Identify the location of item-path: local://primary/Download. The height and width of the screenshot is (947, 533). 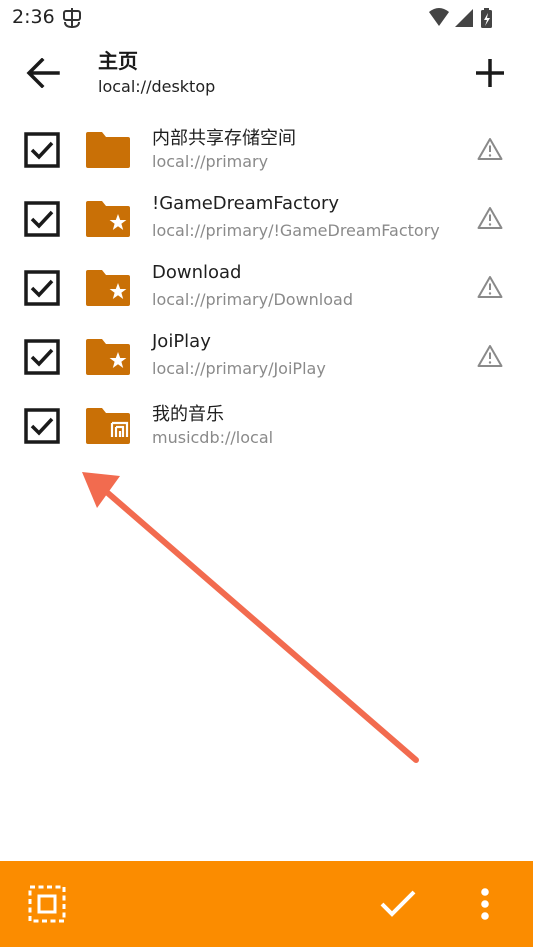
(252, 299).